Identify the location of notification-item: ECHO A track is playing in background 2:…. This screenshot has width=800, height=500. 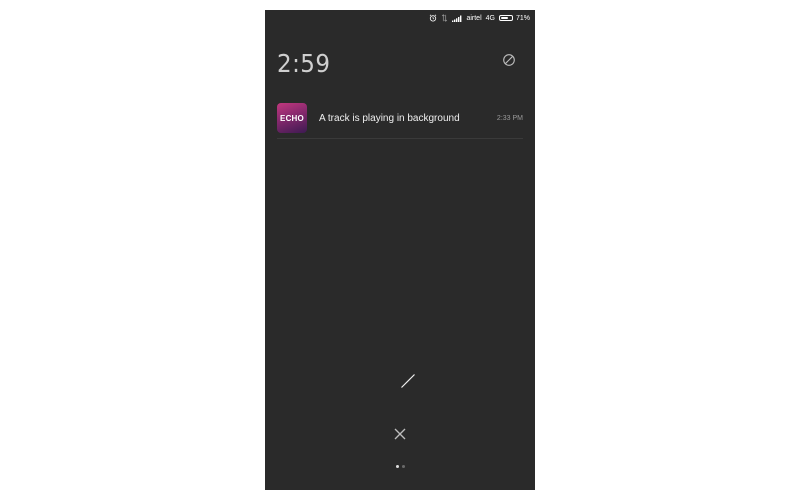
(400, 118).